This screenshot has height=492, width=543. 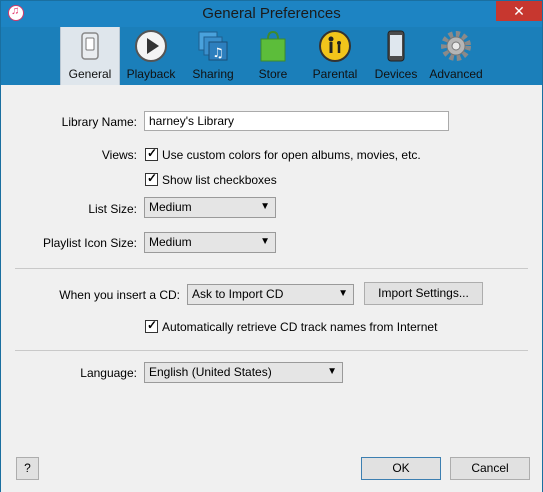 What do you see at coordinates (210, 207) in the screenshot?
I see `list-size-select: Medium ▼` at bounding box center [210, 207].